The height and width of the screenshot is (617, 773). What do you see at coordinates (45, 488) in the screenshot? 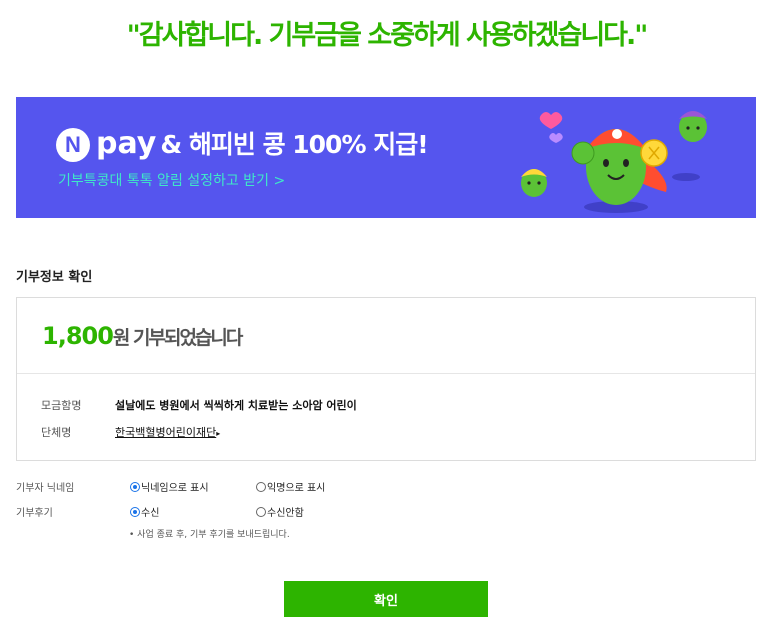
I see `nickname-label: 기부자 닉네임` at bounding box center [45, 488].